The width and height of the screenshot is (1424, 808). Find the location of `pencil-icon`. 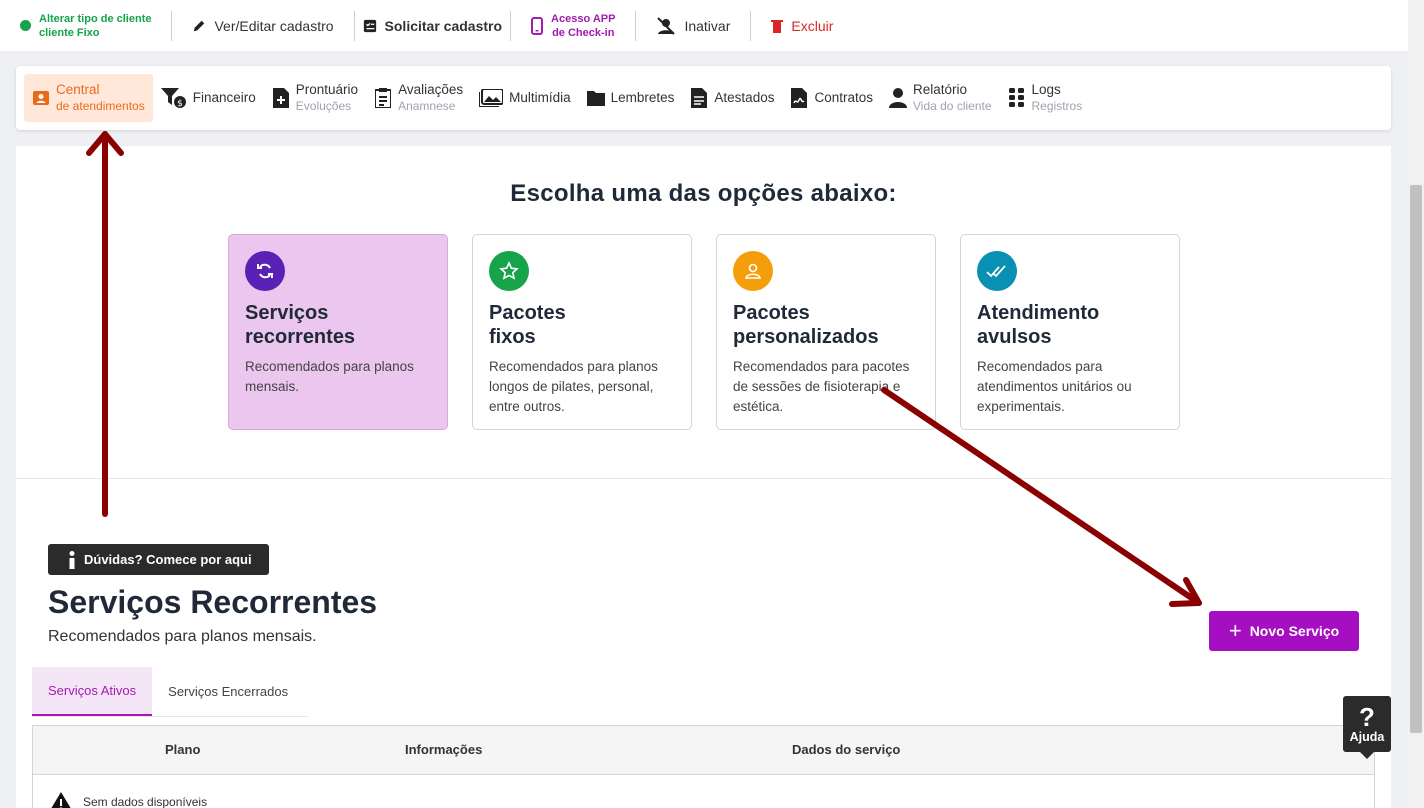

pencil-icon is located at coordinates (199, 25).